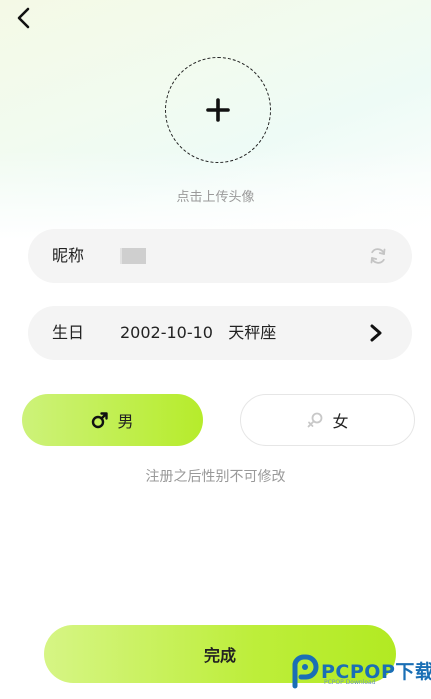 The width and height of the screenshot is (431, 699). What do you see at coordinates (350, 682) in the screenshot?
I see `watermark-sub: PCPOP Download` at bounding box center [350, 682].